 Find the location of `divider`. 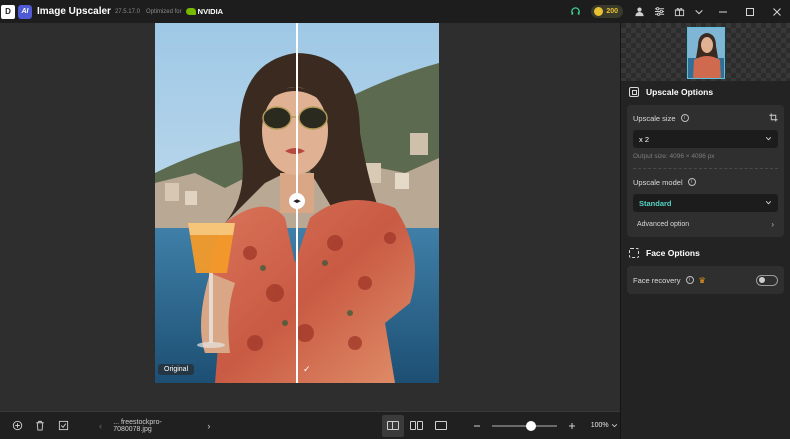

divider is located at coordinates (705, 168).